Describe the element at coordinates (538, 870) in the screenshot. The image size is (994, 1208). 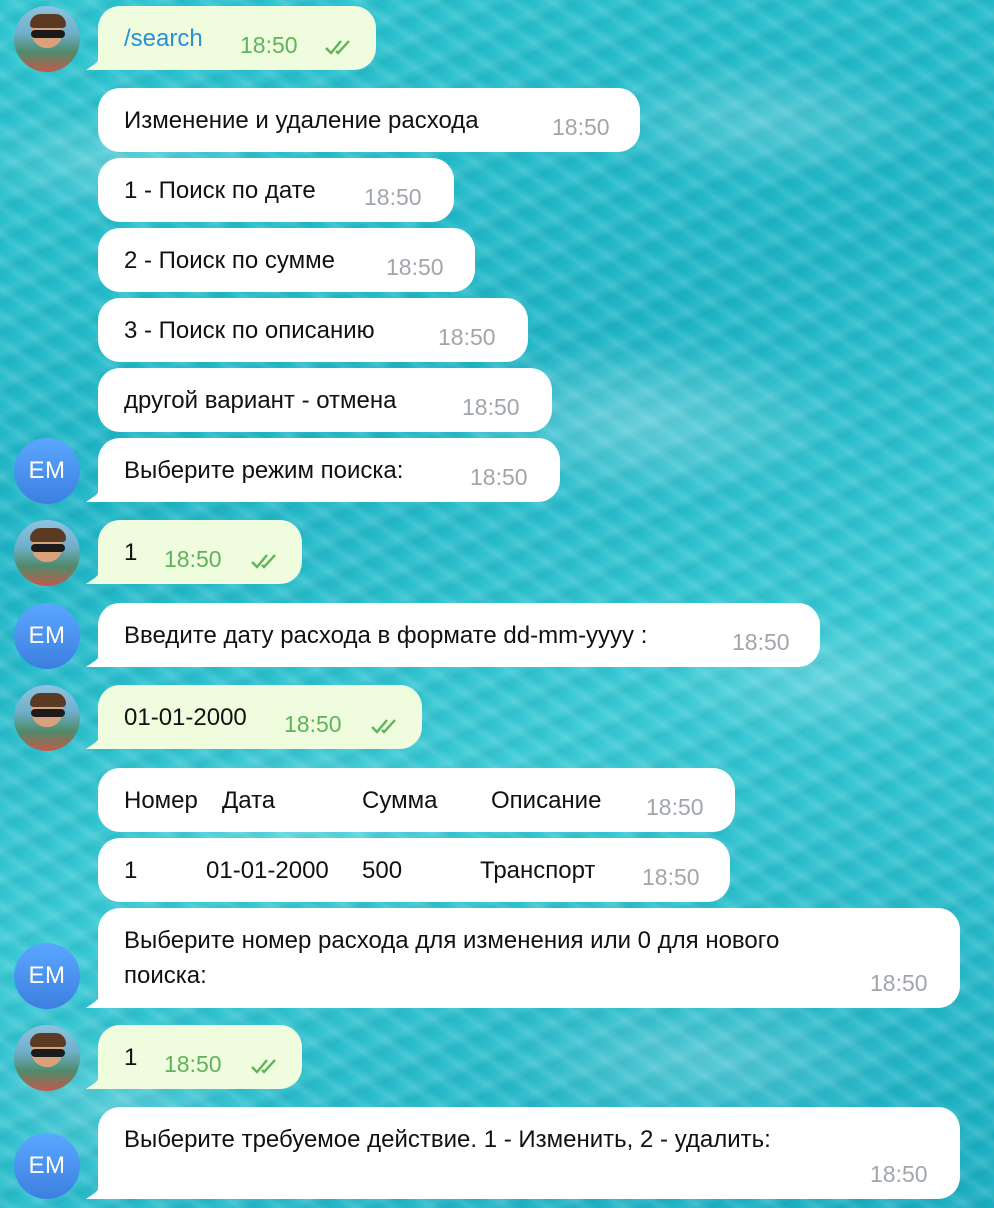
I see `table-cell: Транспорт` at that location.